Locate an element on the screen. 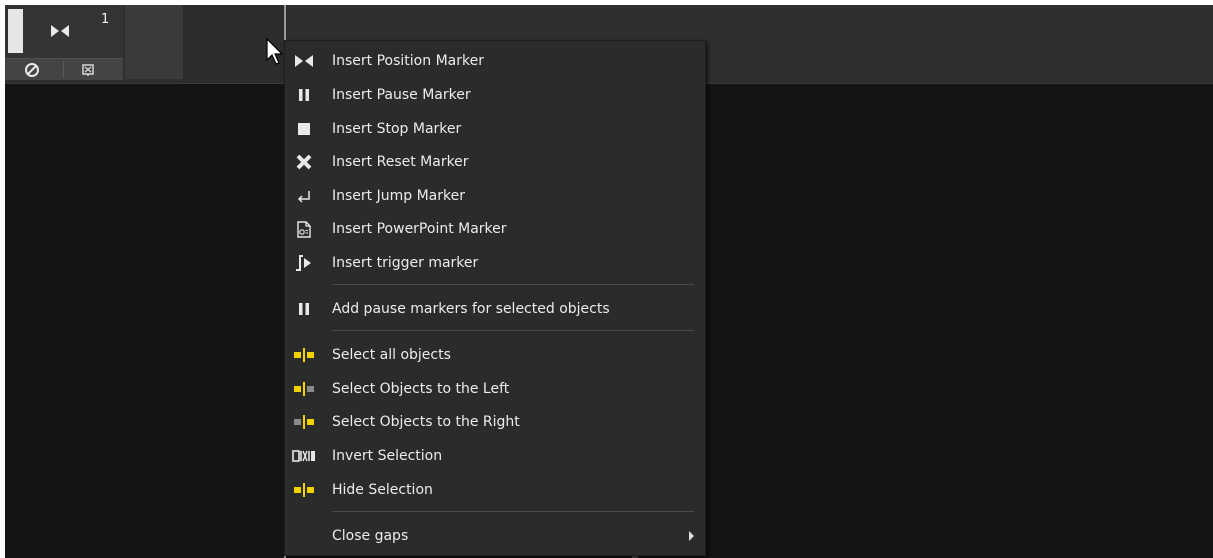 This screenshot has height=558, width=1213. track-button-row is located at coordinates (64, 69).